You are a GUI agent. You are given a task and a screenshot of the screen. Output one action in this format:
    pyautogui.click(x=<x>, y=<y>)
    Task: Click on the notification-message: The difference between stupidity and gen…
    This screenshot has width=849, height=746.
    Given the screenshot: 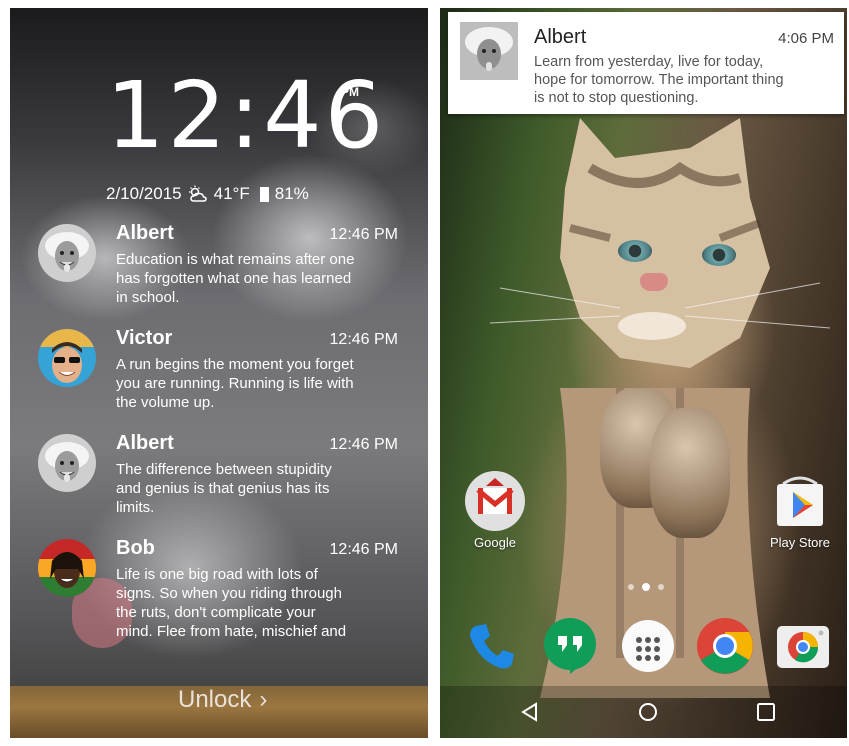 What is the action you would take?
    pyautogui.click(x=224, y=488)
    